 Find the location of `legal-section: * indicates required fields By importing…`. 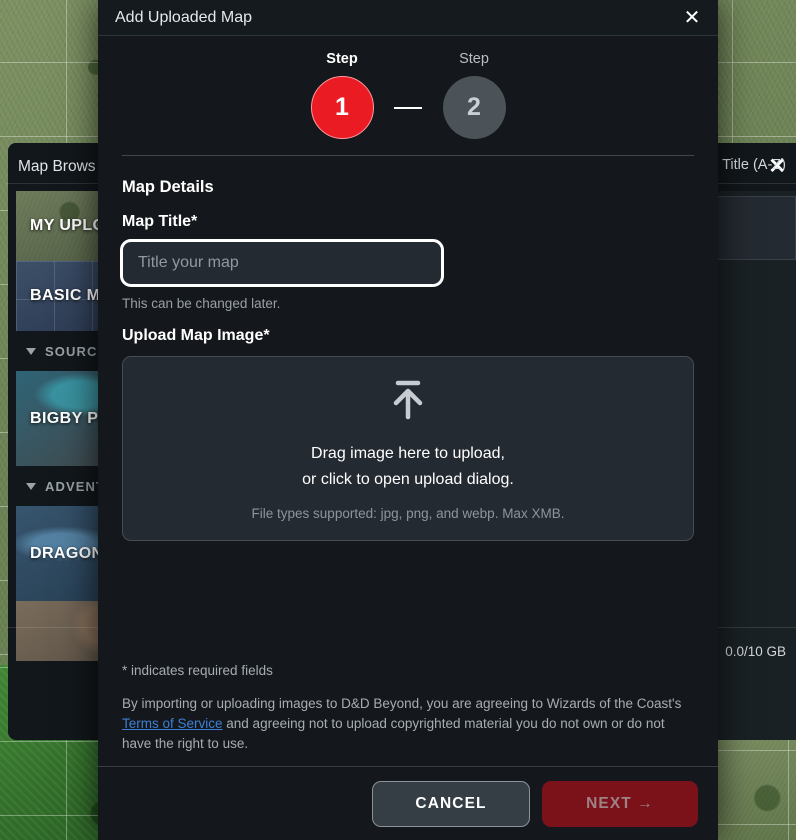

legal-section: * indicates required fields By importing… is located at coordinates (408, 708).